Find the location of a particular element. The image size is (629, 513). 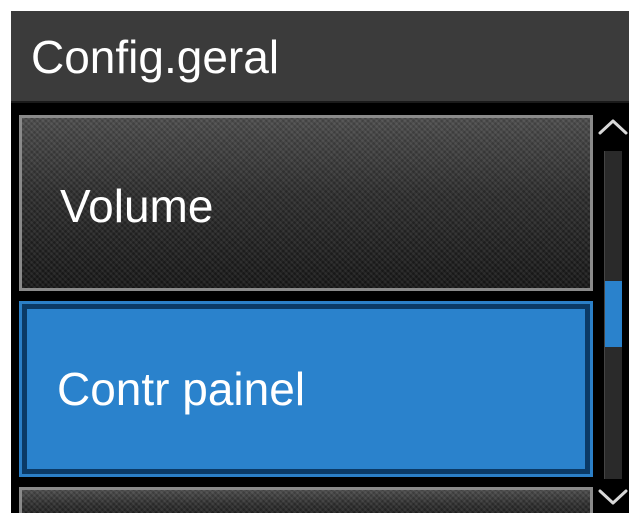

scrollbar-thumb is located at coordinates (613, 314).